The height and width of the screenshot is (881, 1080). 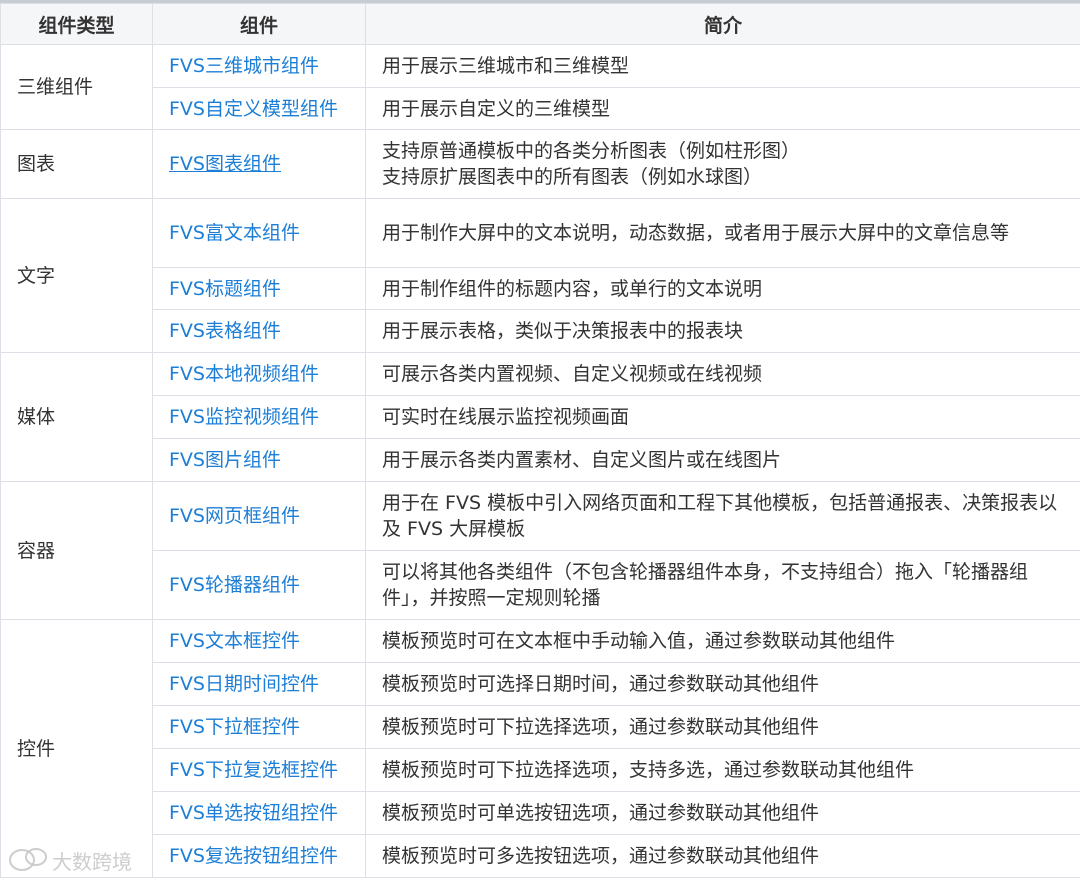 I want to click on component-link: FVS标题组件, so click(x=259, y=288).